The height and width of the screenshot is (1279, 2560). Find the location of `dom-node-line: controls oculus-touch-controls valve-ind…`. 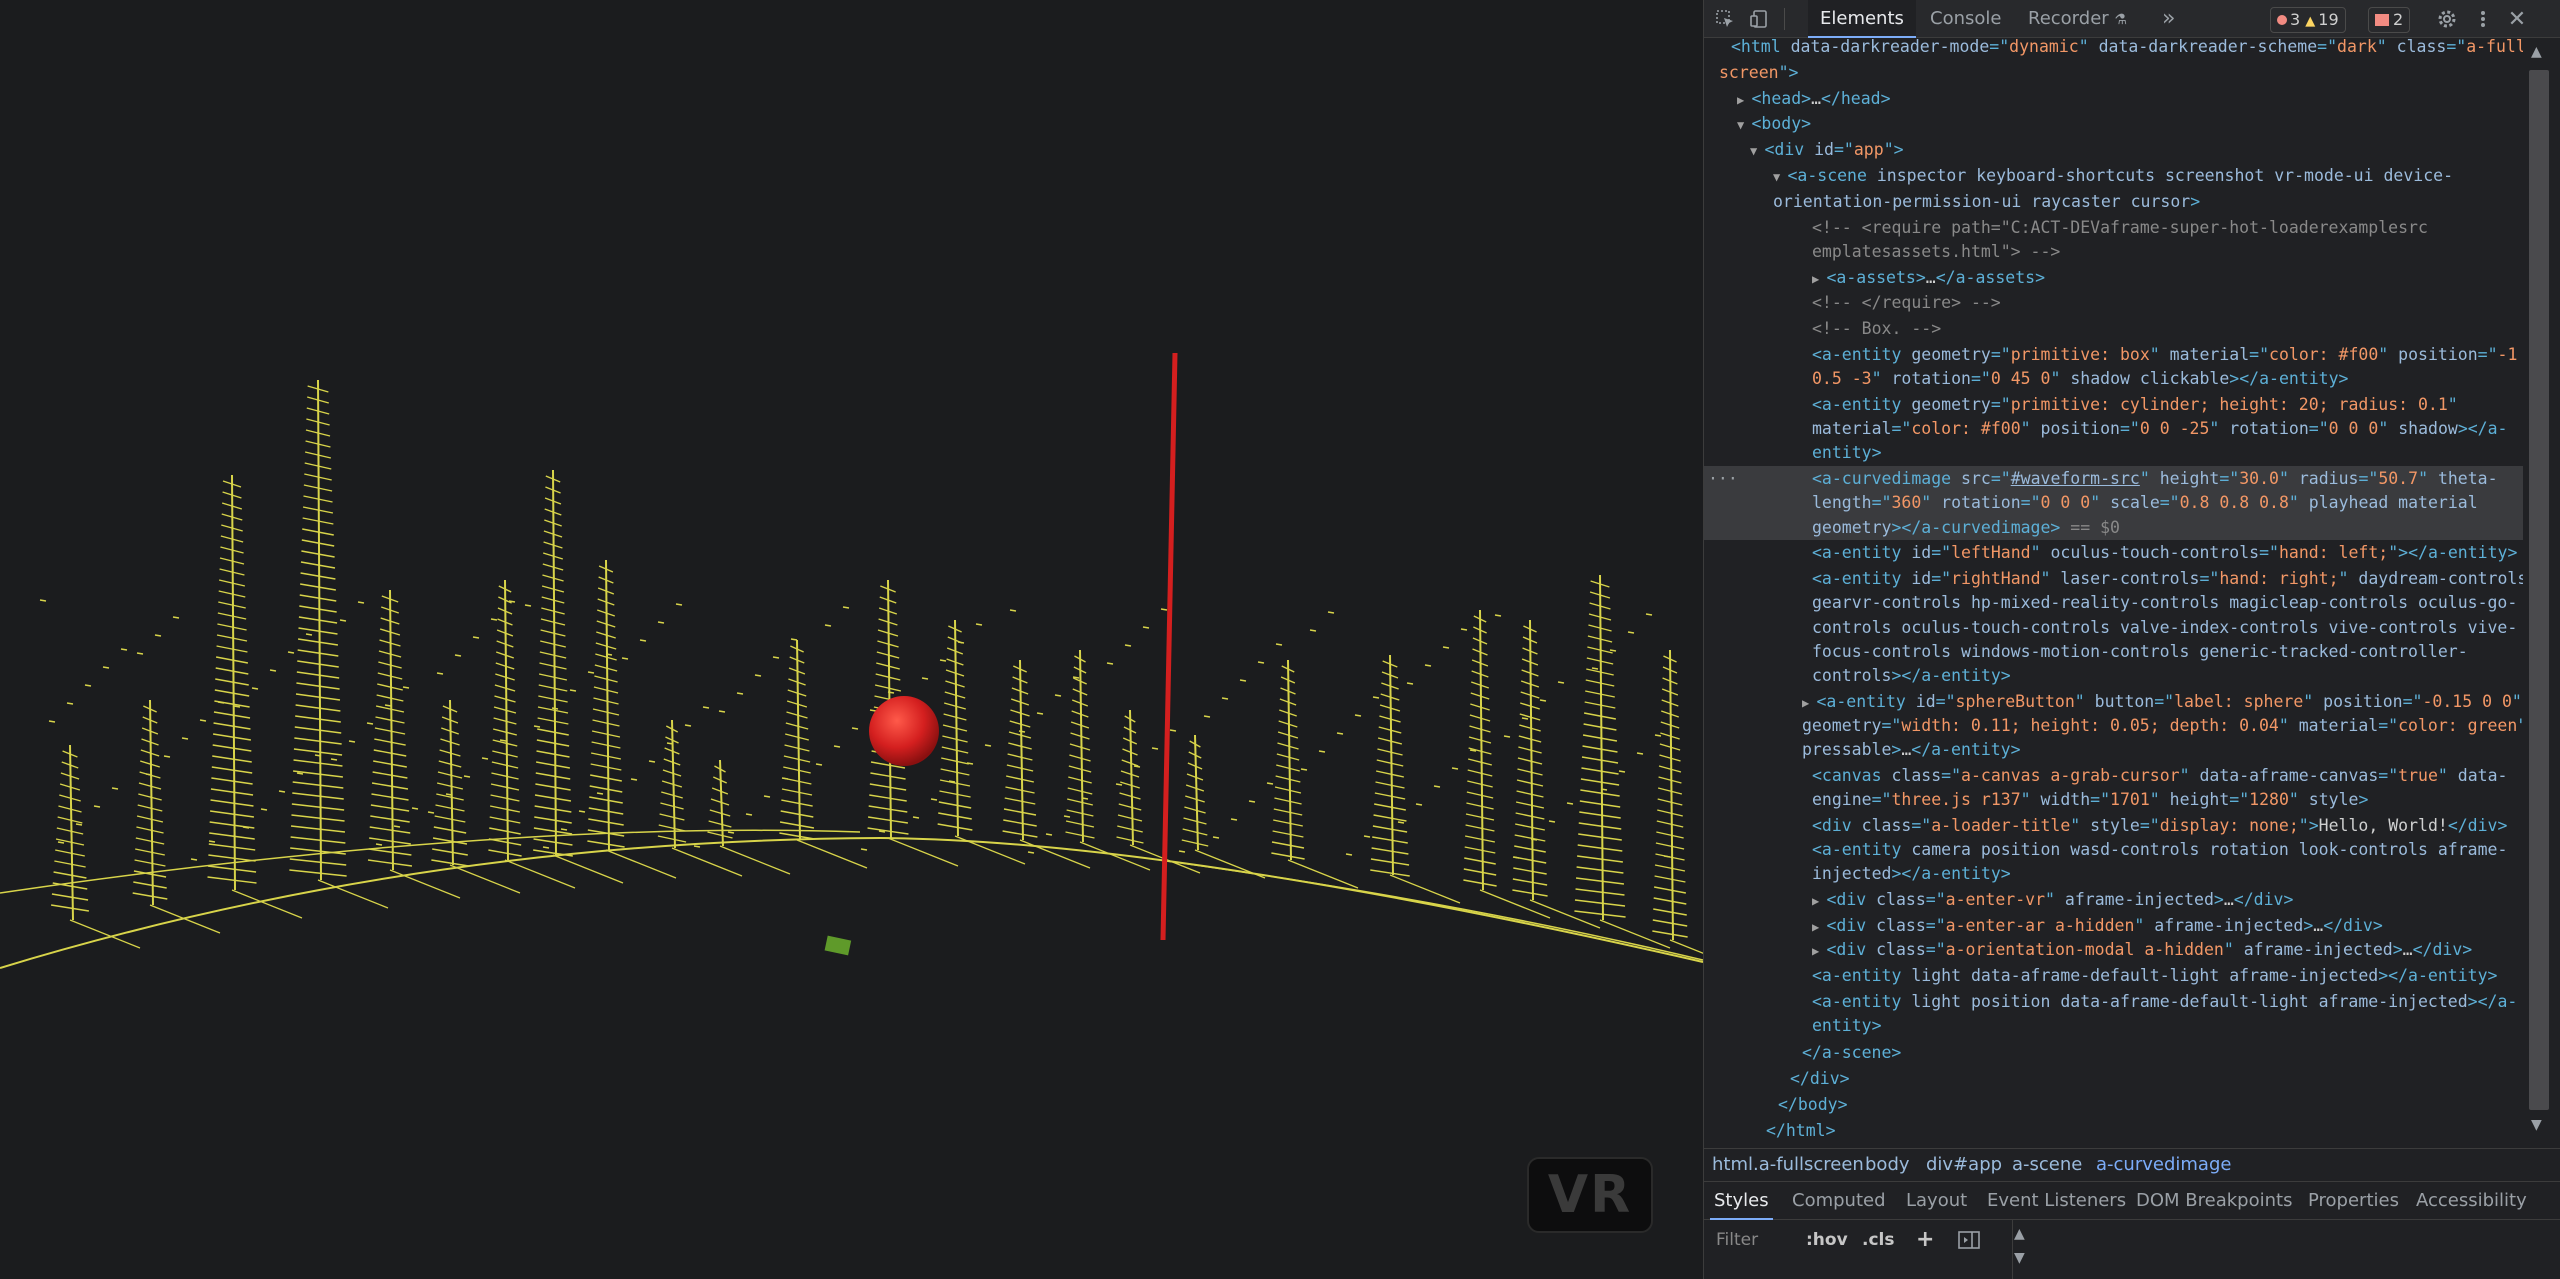

dom-node-line: controls oculus-touch-controls valve-ind… is located at coordinates (2164, 627).